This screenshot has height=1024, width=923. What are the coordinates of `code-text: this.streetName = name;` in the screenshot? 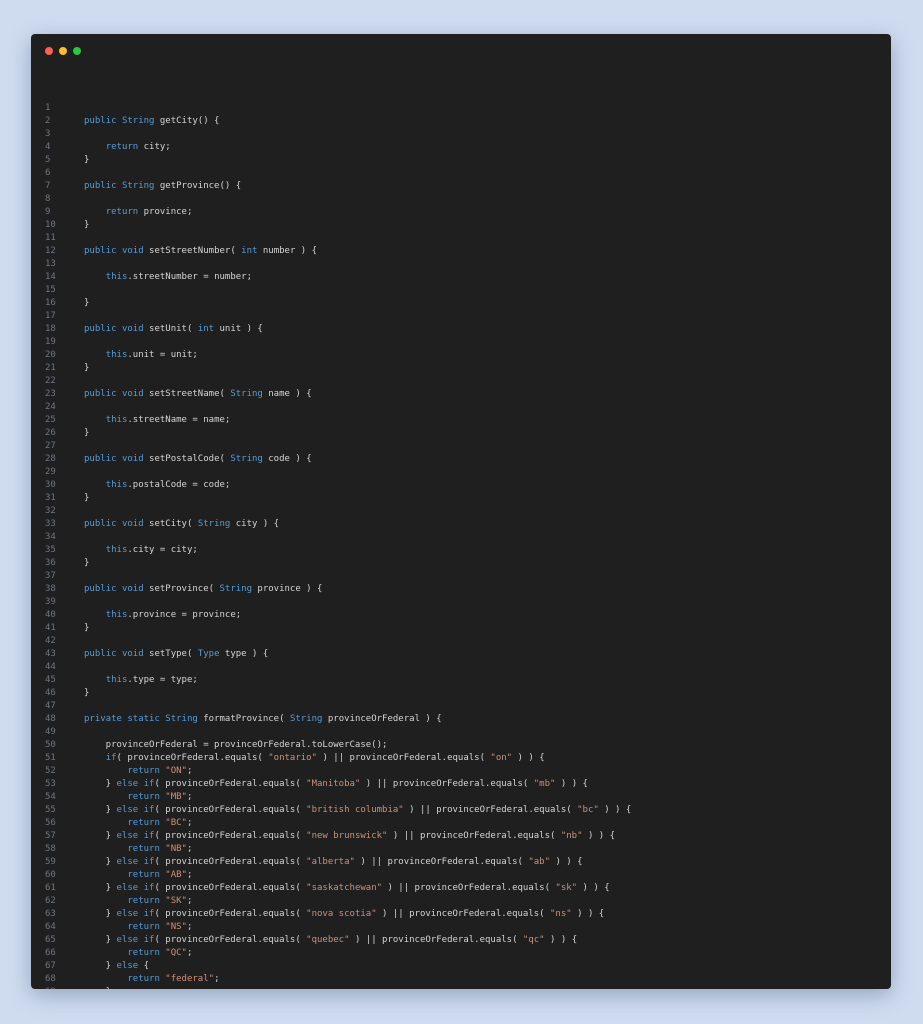 It's located at (157, 420).